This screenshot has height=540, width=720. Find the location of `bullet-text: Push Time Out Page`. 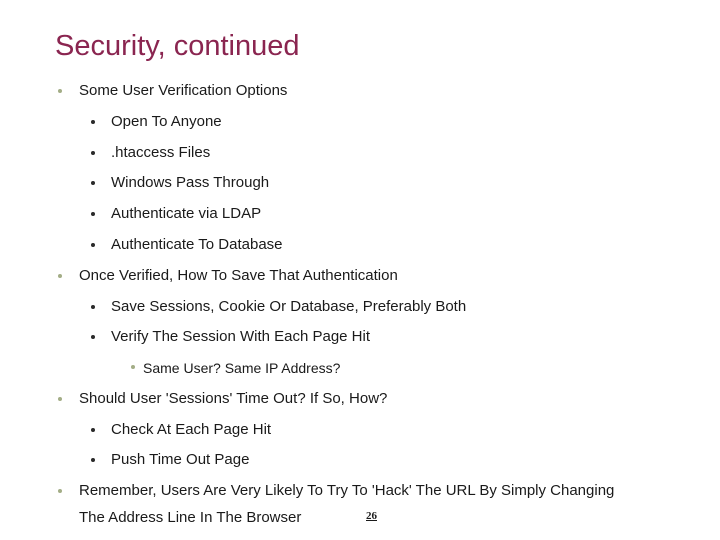

bullet-text: Push Time Out Page is located at coordinates (180, 459).